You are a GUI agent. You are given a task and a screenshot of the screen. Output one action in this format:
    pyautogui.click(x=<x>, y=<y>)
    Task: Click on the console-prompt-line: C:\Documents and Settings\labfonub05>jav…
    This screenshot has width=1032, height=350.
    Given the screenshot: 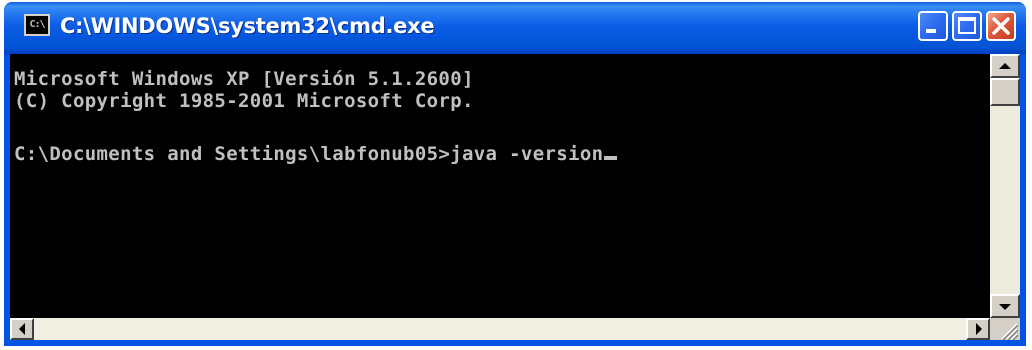 What is the action you would take?
    pyautogui.click(x=316, y=154)
    